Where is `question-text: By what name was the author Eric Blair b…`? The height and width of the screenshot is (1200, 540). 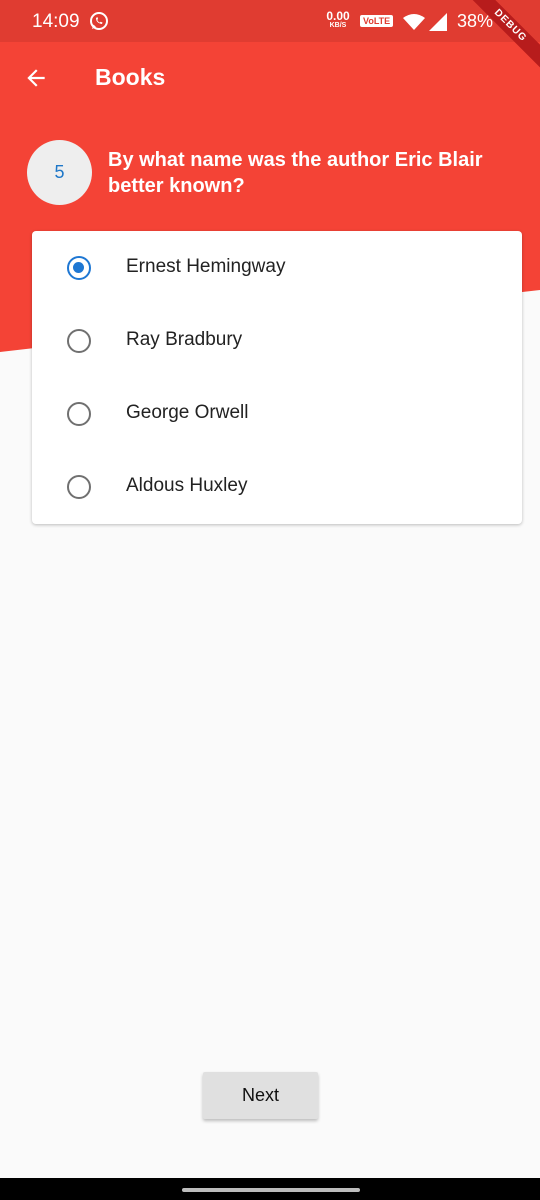 question-text: By what name was the author Eric Blair b… is located at coordinates (295, 173).